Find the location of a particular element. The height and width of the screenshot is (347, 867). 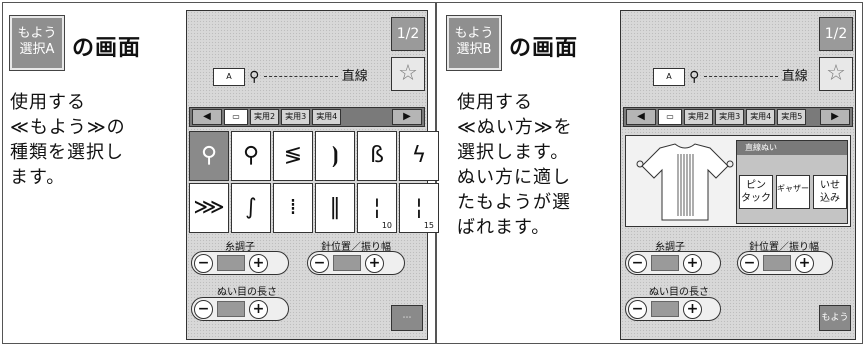

garment-illustration: 直線ぬい ピン タック ギャザー いせ 込み is located at coordinates (738, 181).